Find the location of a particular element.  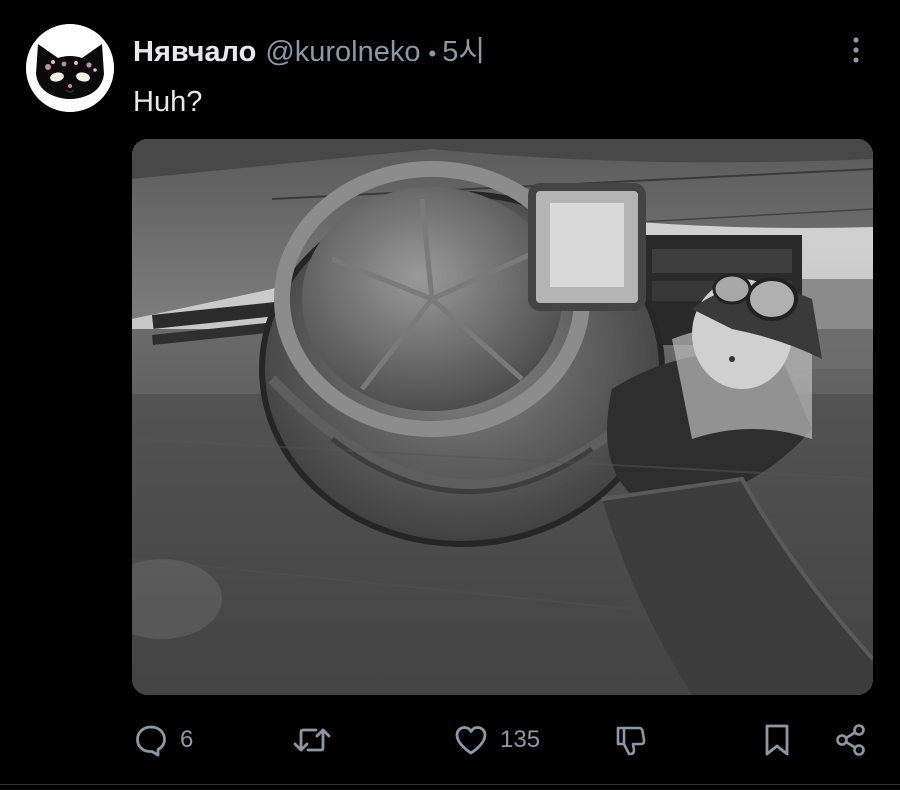

post-timestamp: 5시 is located at coordinates (463, 52).